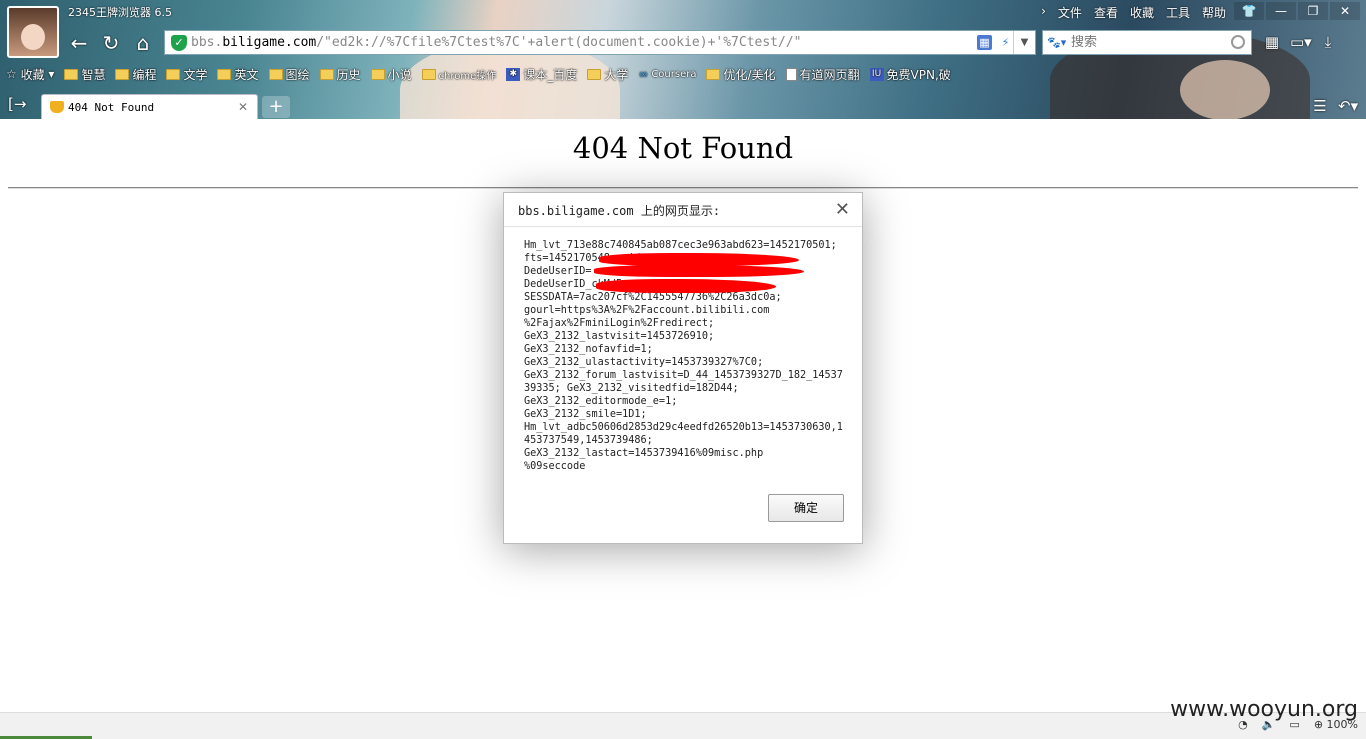 The width and height of the screenshot is (1366, 739). What do you see at coordinates (984, 42) in the screenshot?
I see `qrcode-icon: ▦` at bounding box center [984, 42].